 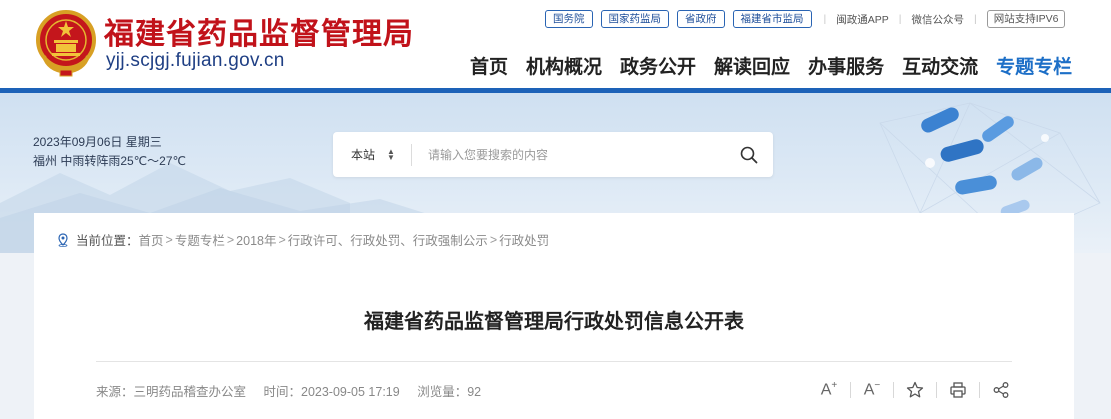 I want to click on link-wechat: 微信公众号, so click(x=937, y=19).